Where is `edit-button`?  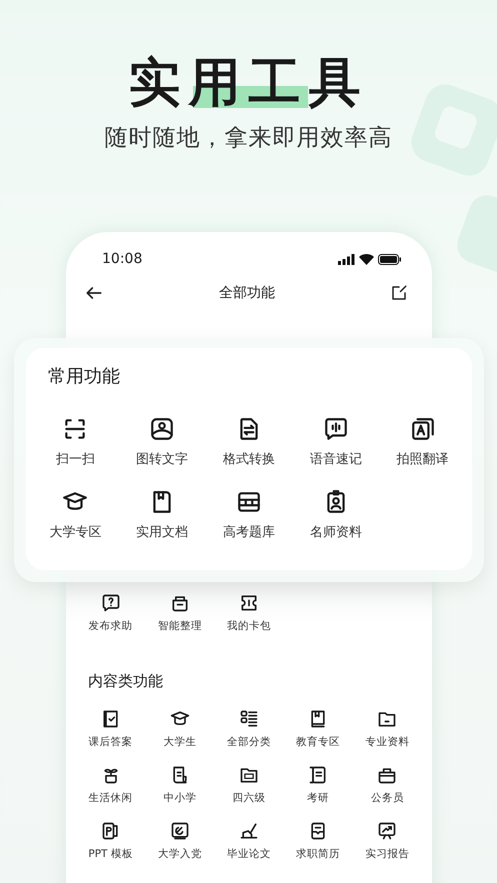
edit-button is located at coordinates (399, 293).